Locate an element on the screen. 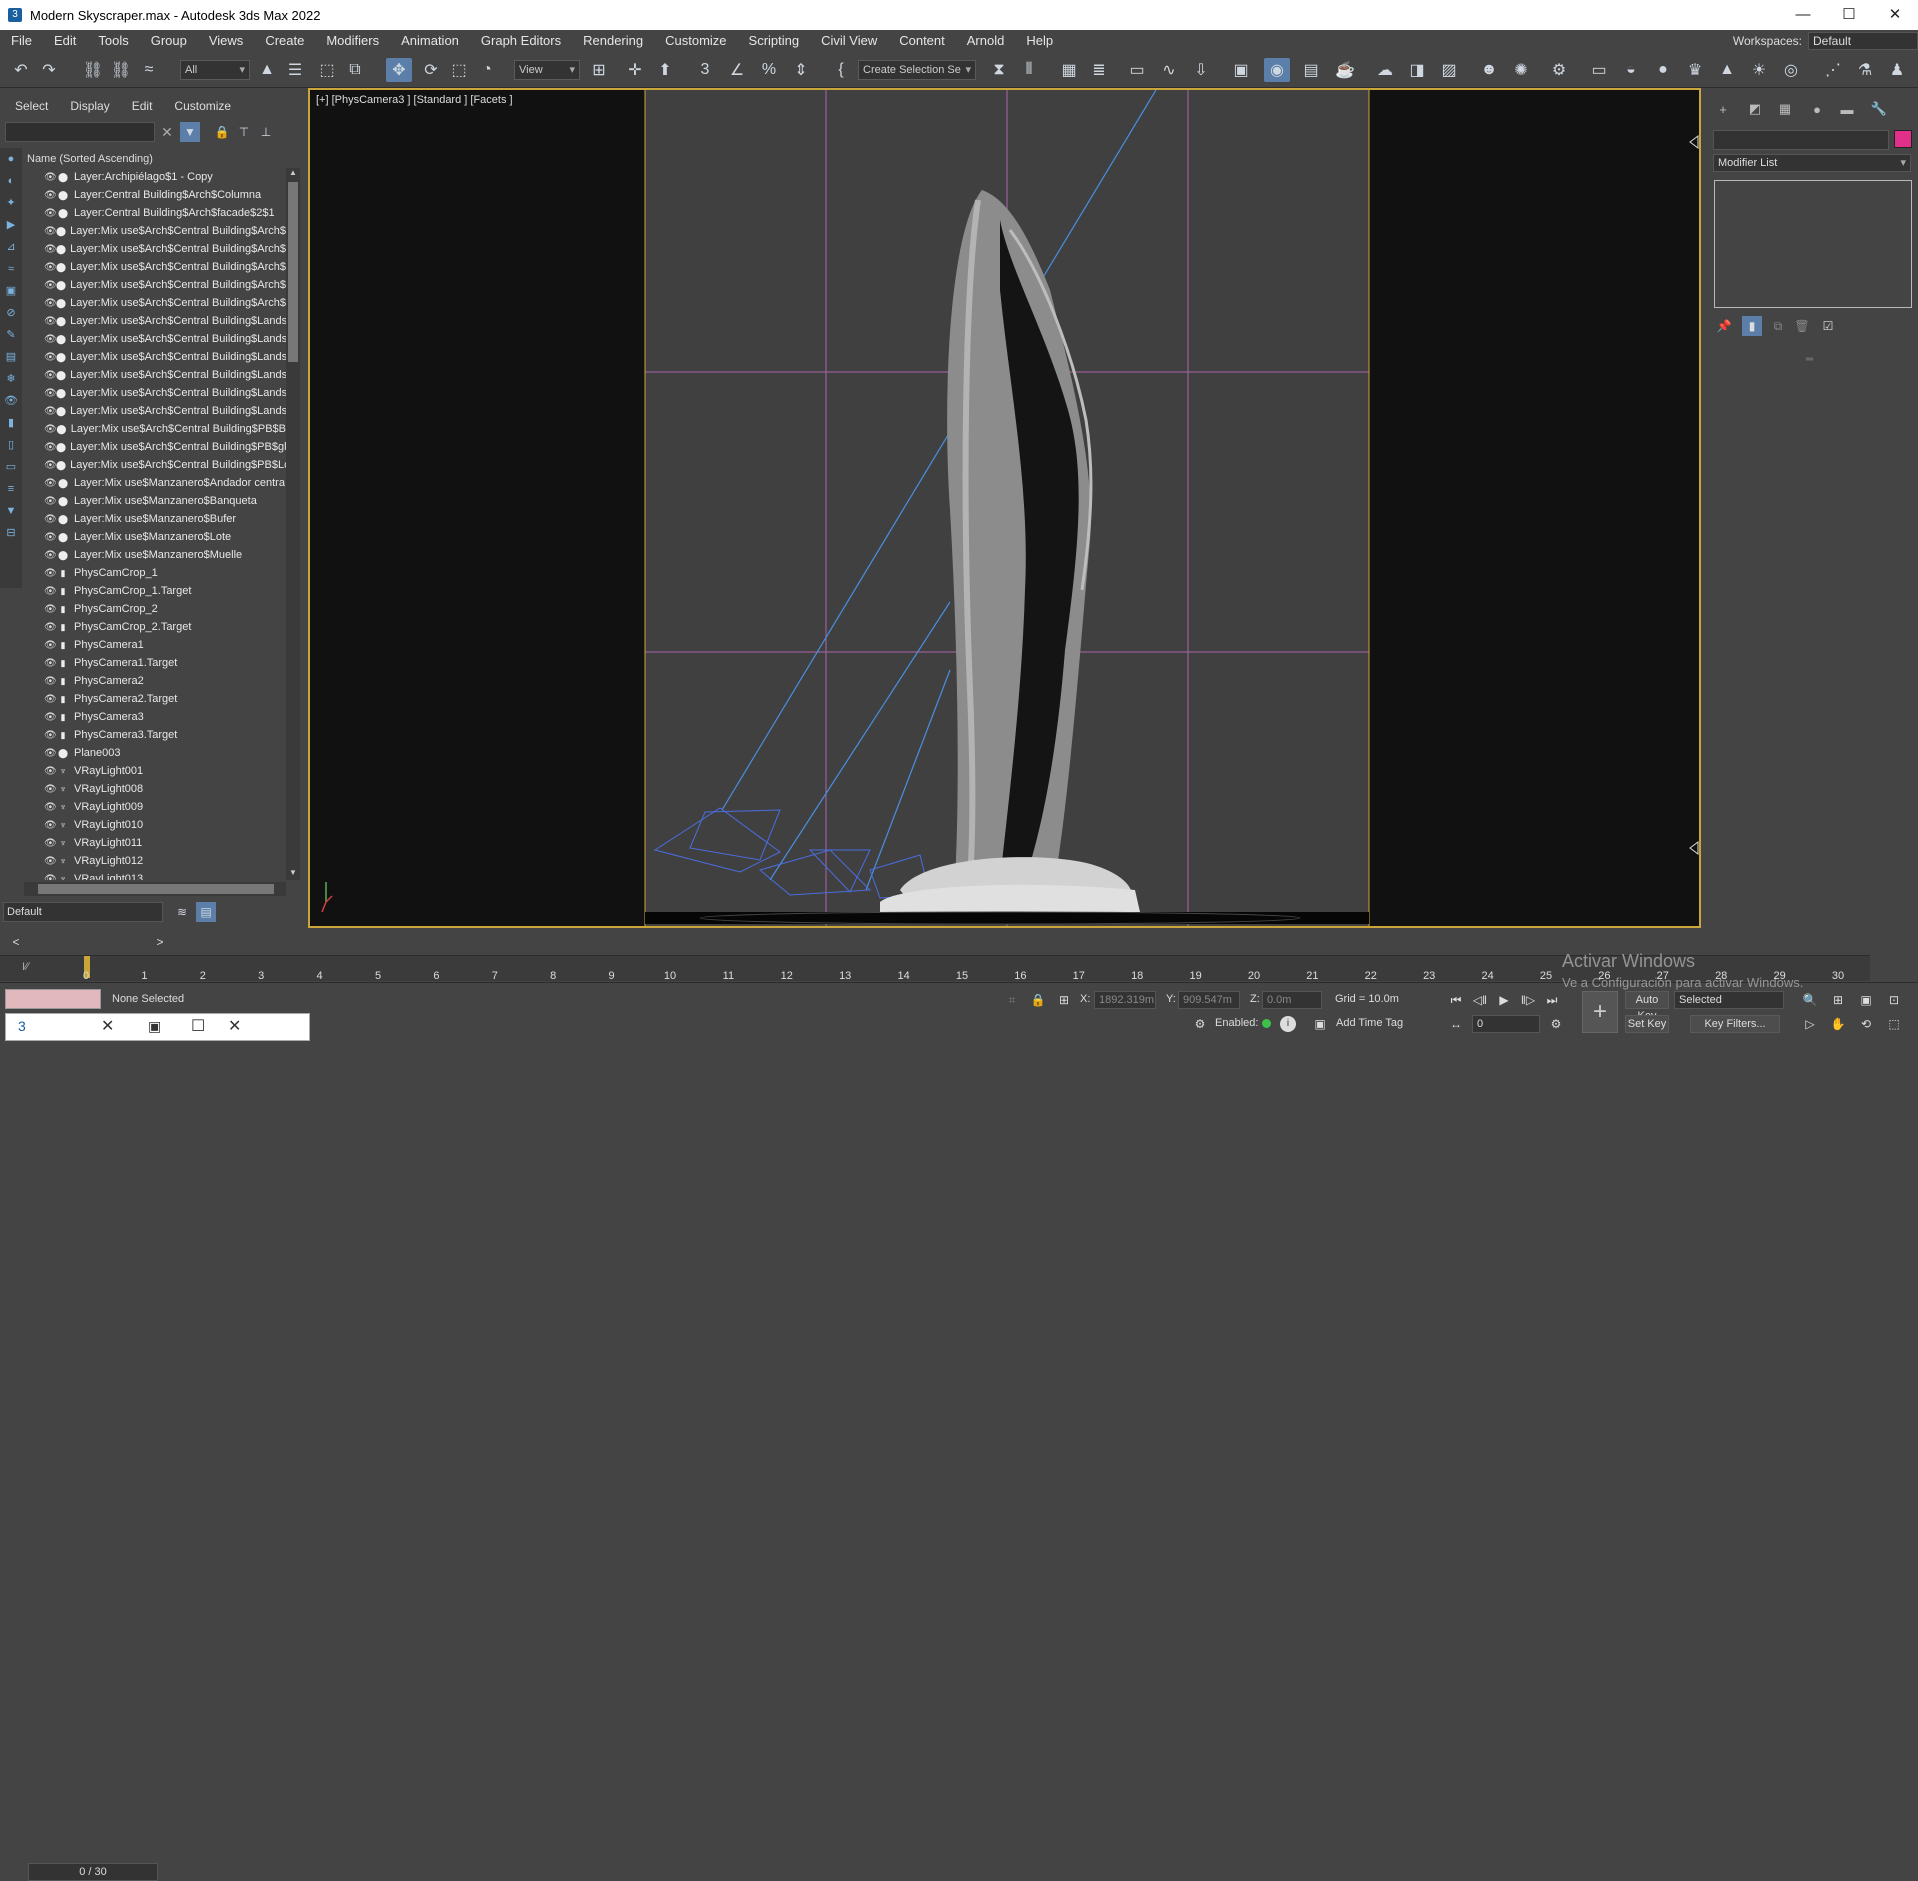 Image resolution: width=1918 pixels, height=1881 pixels. list-item: 👁 ⬤ Layer:Mix use$Manzanero$Lote is located at coordinates (155, 537).